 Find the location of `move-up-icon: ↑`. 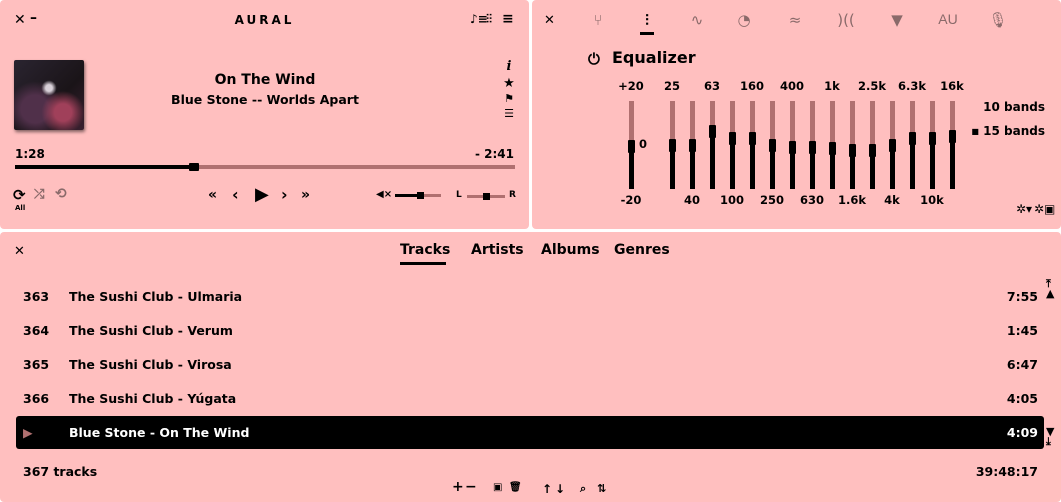

move-up-icon: ↑ is located at coordinates (547, 489).